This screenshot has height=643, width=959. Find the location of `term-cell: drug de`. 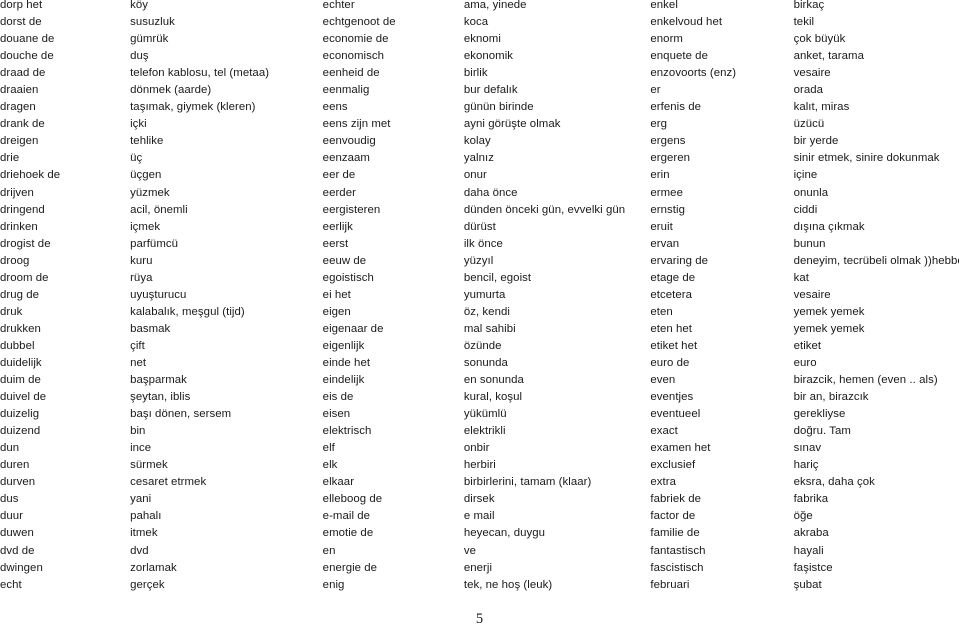

term-cell: drug de is located at coordinates (20, 294).